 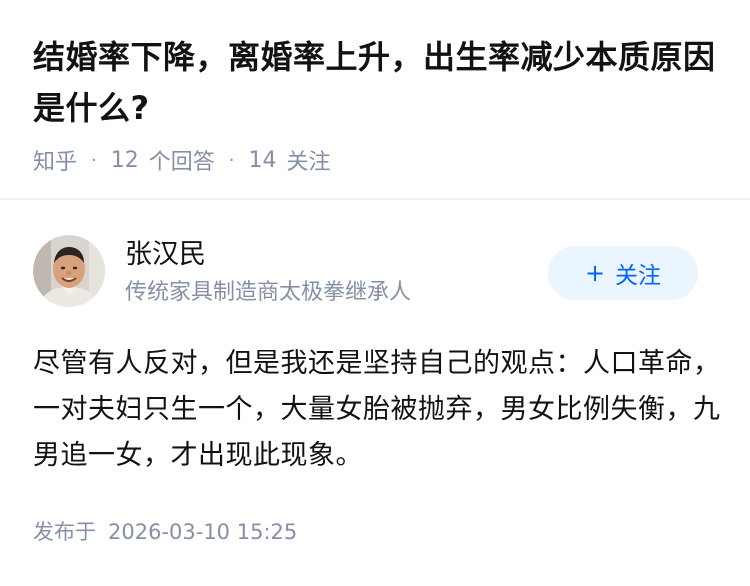 I want to click on section-divider, so click(x=375, y=199).